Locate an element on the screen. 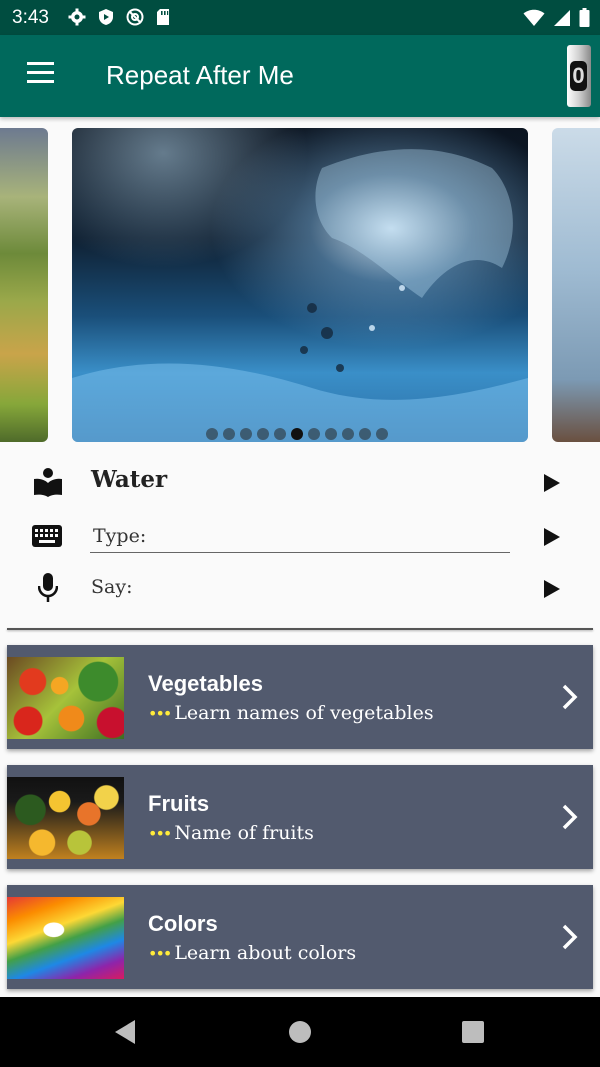 This screenshot has width=600, height=1067. book-reader-icon is located at coordinates (48, 482).